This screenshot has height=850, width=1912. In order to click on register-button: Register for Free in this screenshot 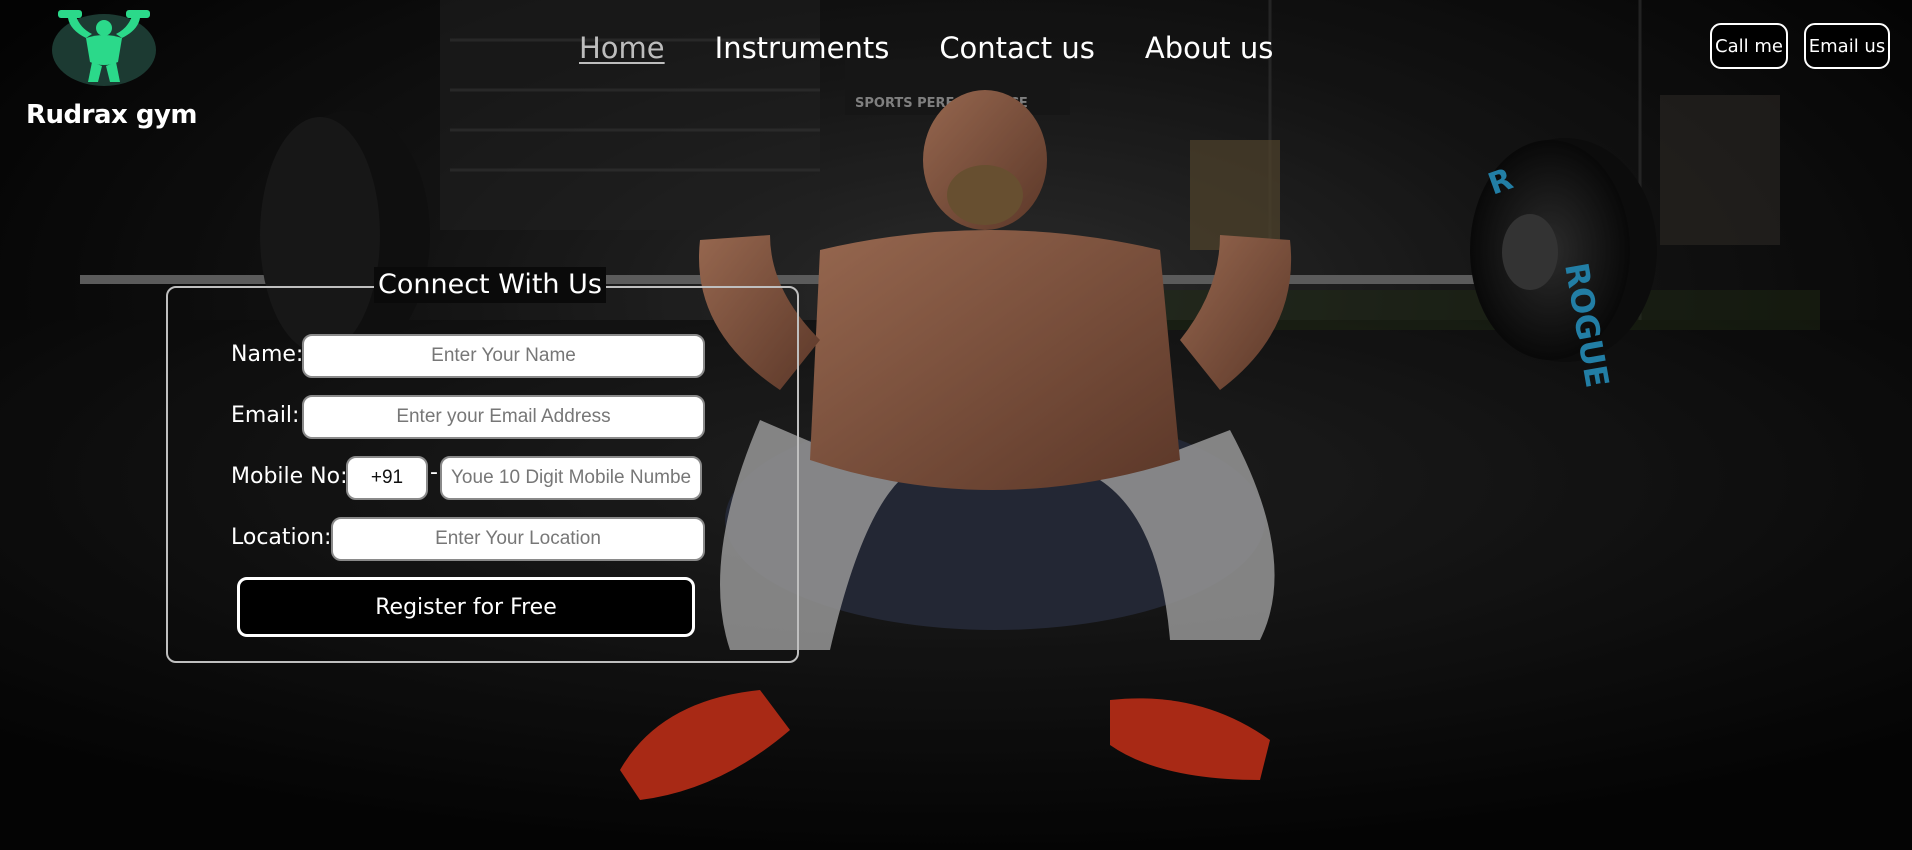, I will do `click(466, 607)`.